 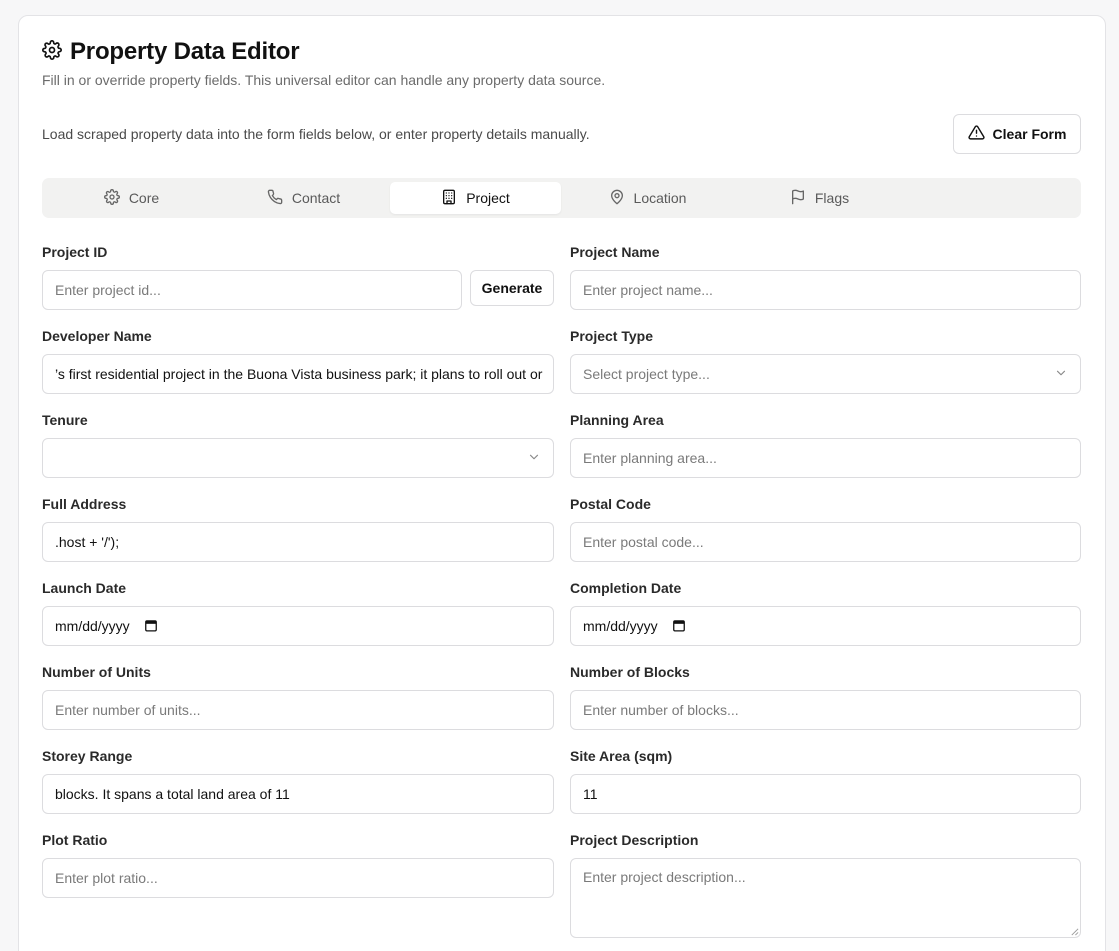 I want to click on tab-label: Core, so click(x=144, y=198).